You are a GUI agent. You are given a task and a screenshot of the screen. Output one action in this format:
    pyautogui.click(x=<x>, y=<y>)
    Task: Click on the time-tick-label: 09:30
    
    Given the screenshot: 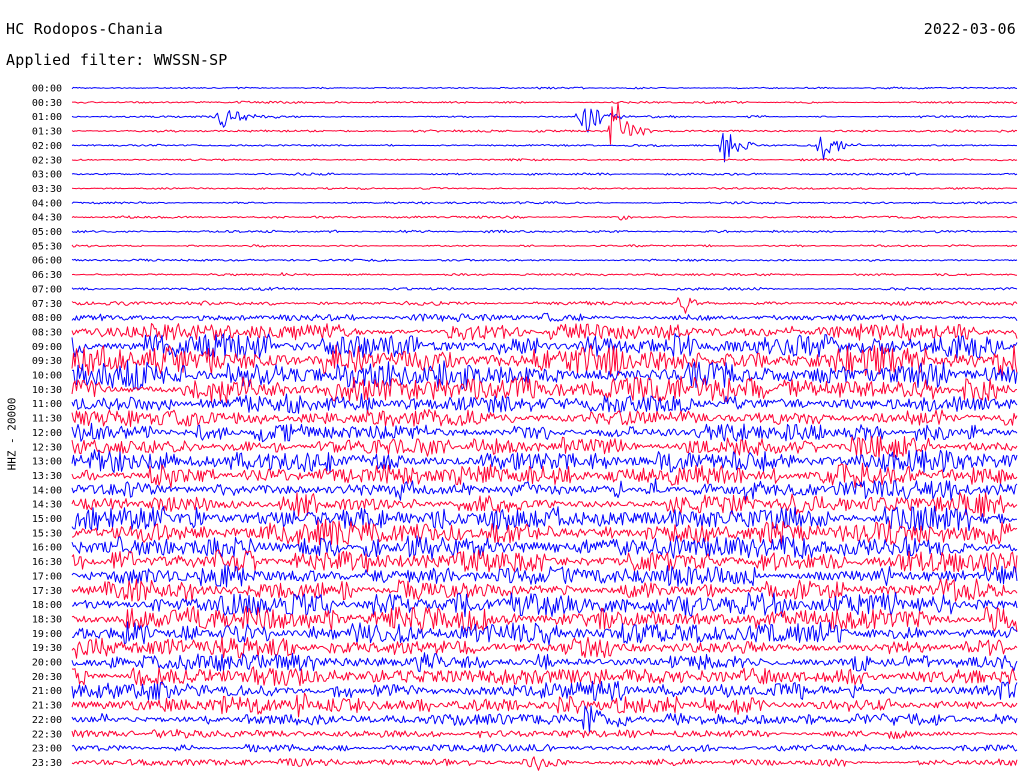 What is the action you would take?
    pyautogui.click(x=47, y=361)
    